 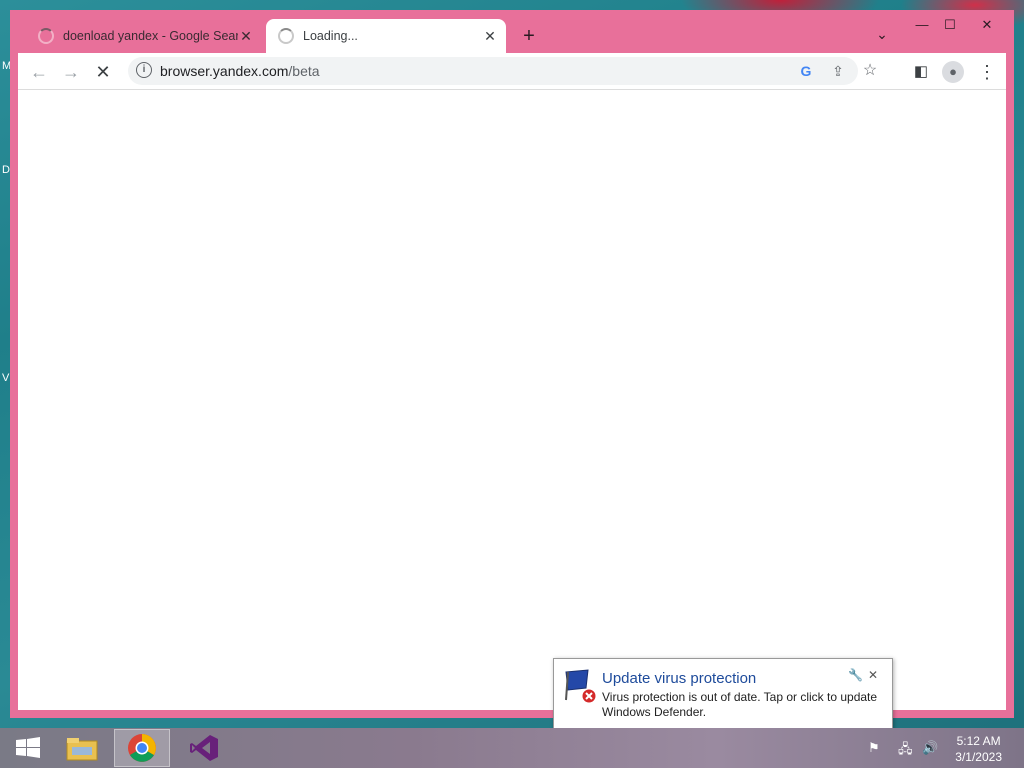 What do you see at coordinates (921, 72) in the screenshot?
I see `side-panel-icon: ◧` at bounding box center [921, 72].